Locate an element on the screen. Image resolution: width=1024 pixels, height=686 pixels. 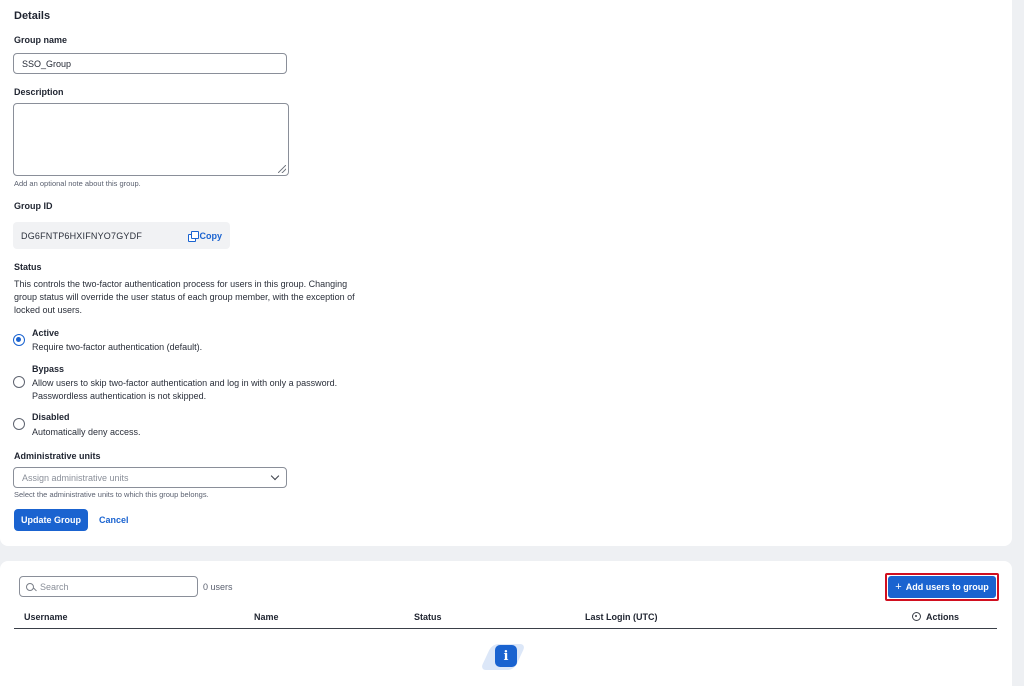
column-header-last-login: Last Login (UTC) is located at coordinates (621, 617).